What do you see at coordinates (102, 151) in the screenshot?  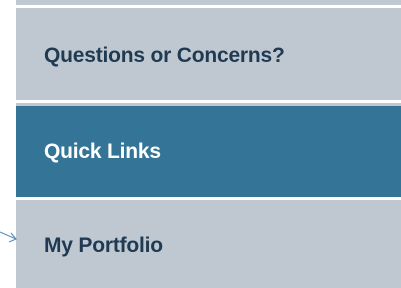 I see `menu-item-label: Quick Links` at bounding box center [102, 151].